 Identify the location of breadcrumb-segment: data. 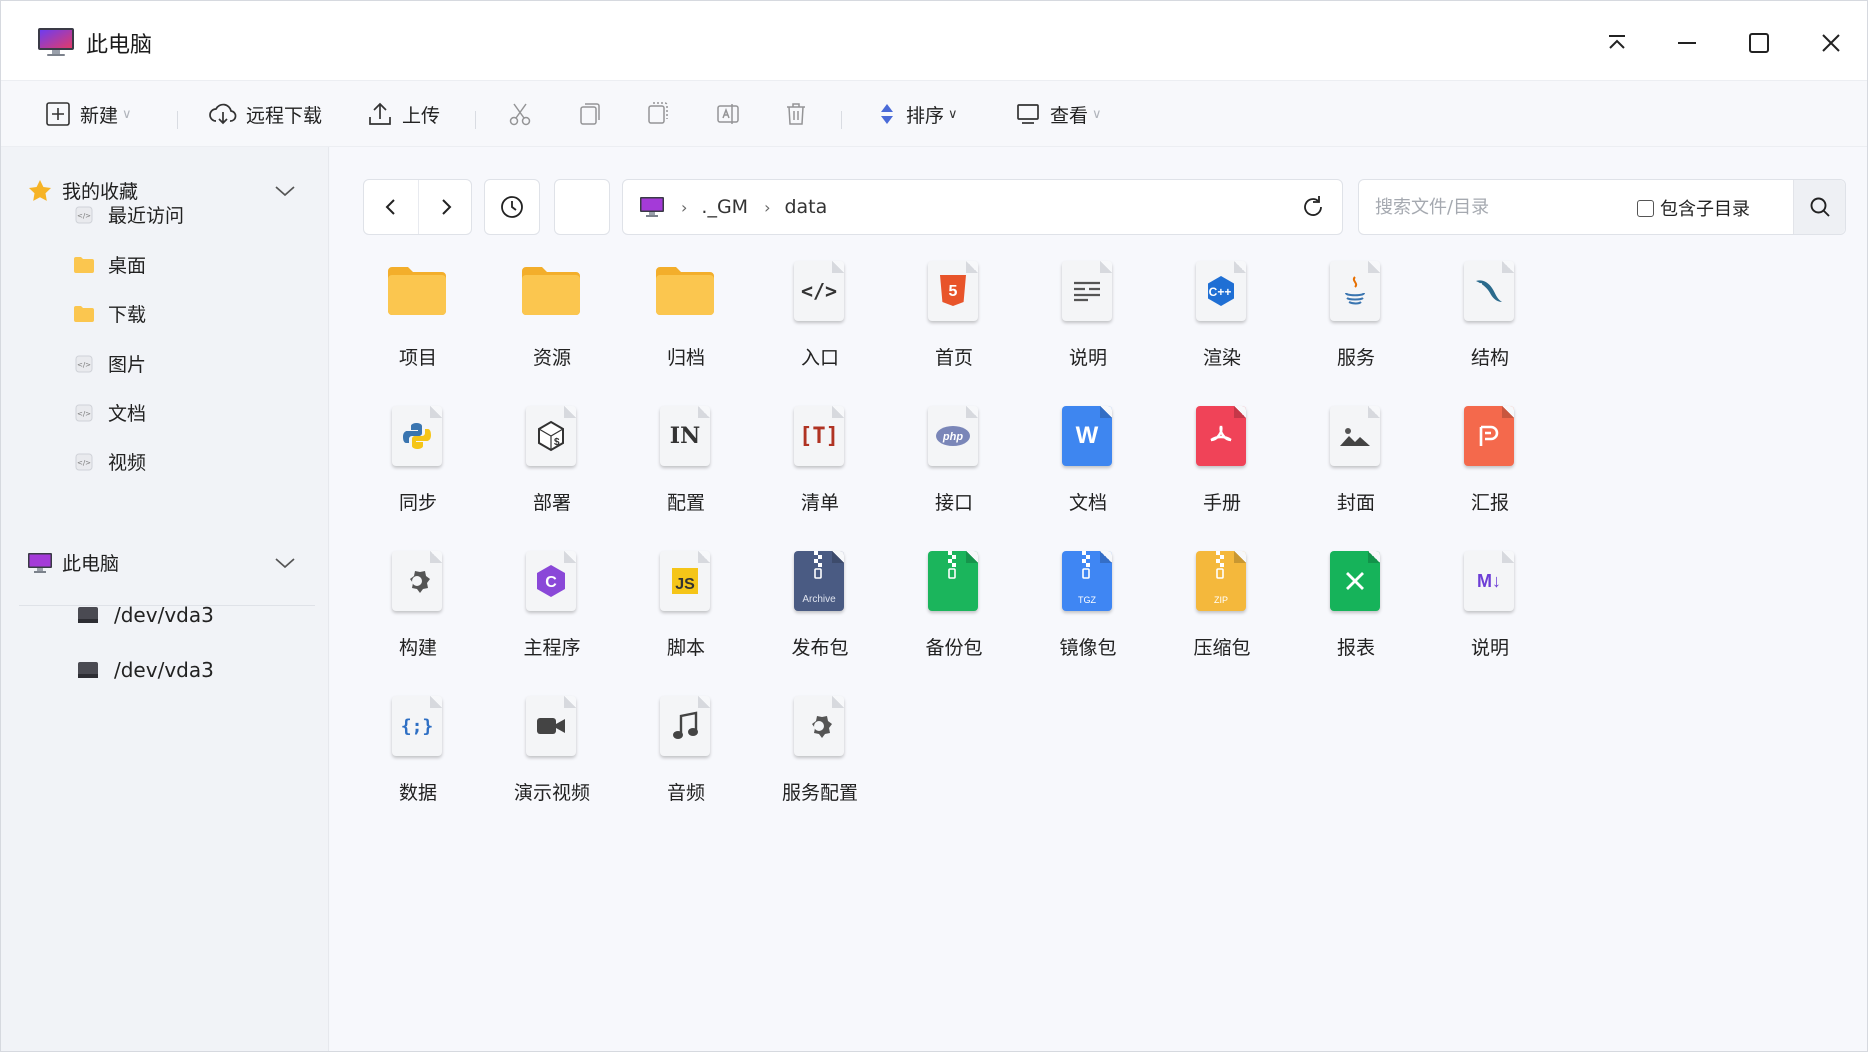
(805, 207).